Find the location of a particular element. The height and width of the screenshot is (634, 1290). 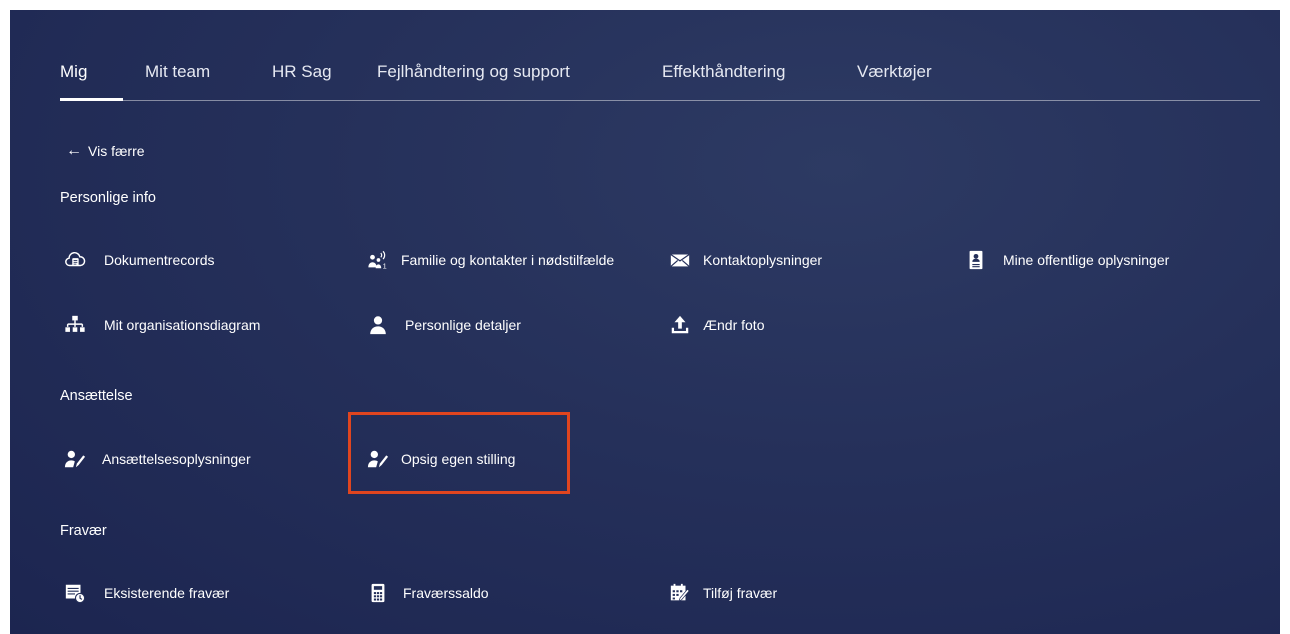

tab-mit-team: Mit team is located at coordinates (177, 72).